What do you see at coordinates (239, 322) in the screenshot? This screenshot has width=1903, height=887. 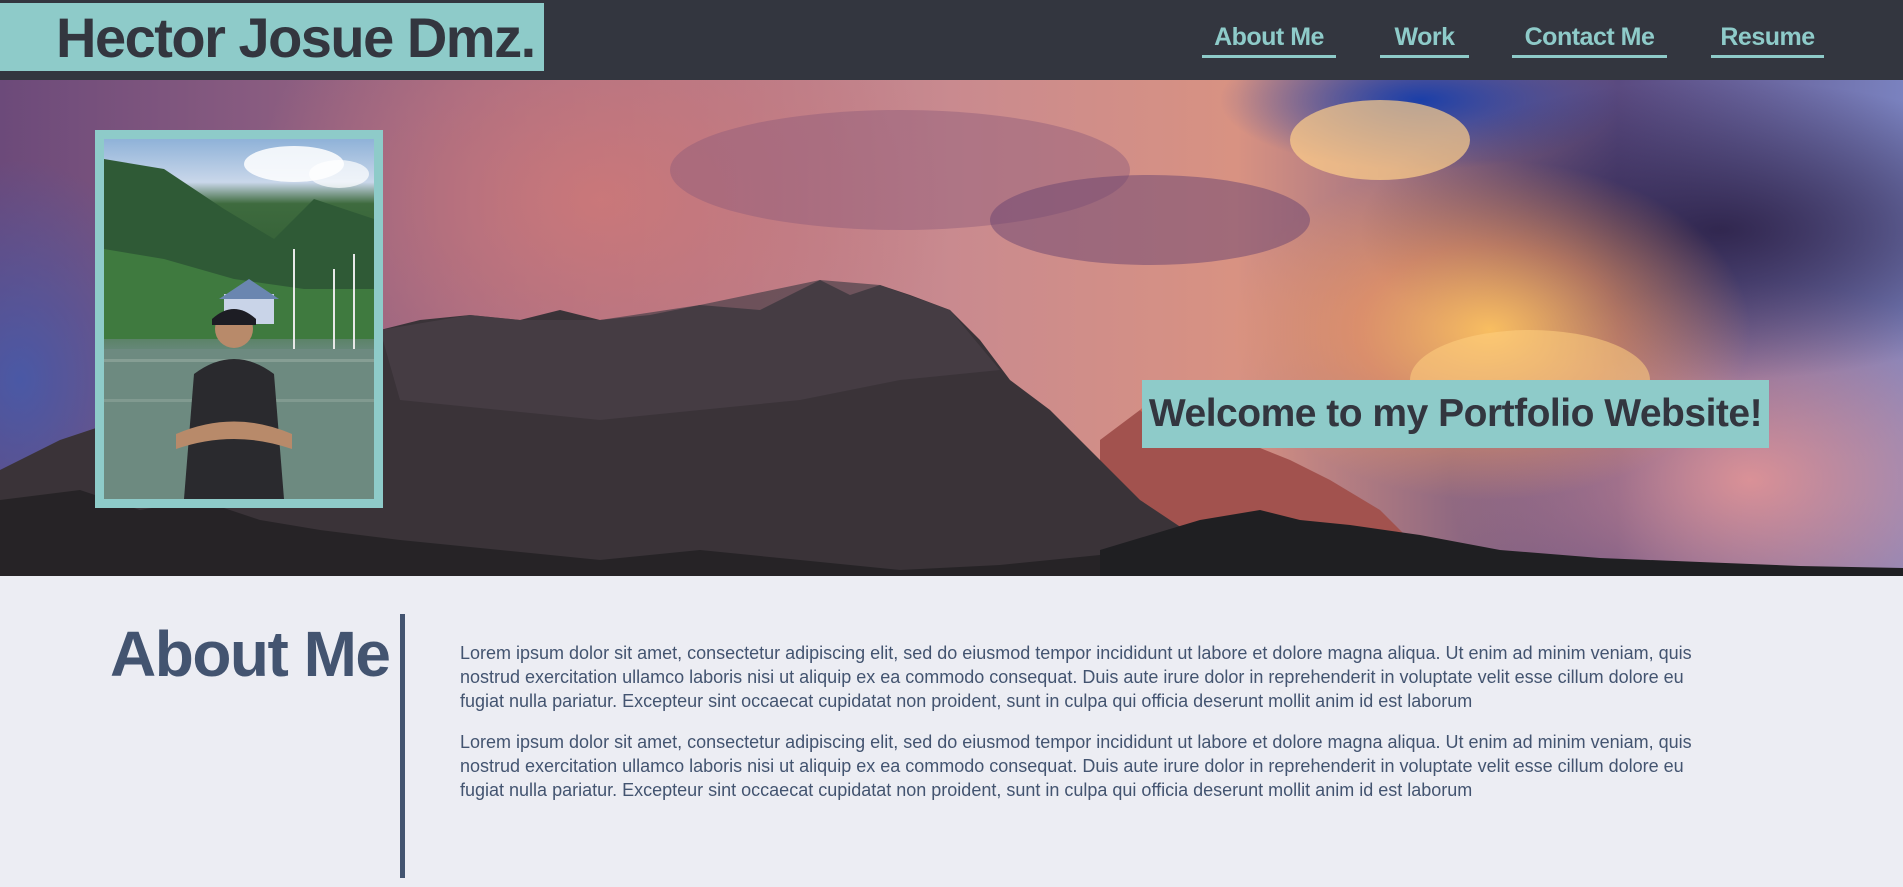 I see `profile-photo-image` at bounding box center [239, 322].